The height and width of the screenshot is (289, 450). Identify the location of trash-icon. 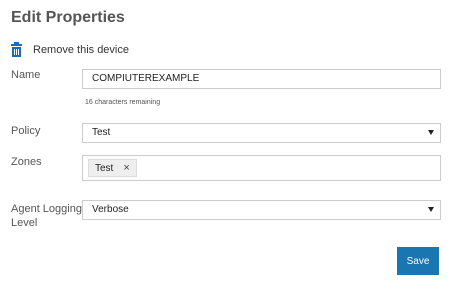
(16, 49).